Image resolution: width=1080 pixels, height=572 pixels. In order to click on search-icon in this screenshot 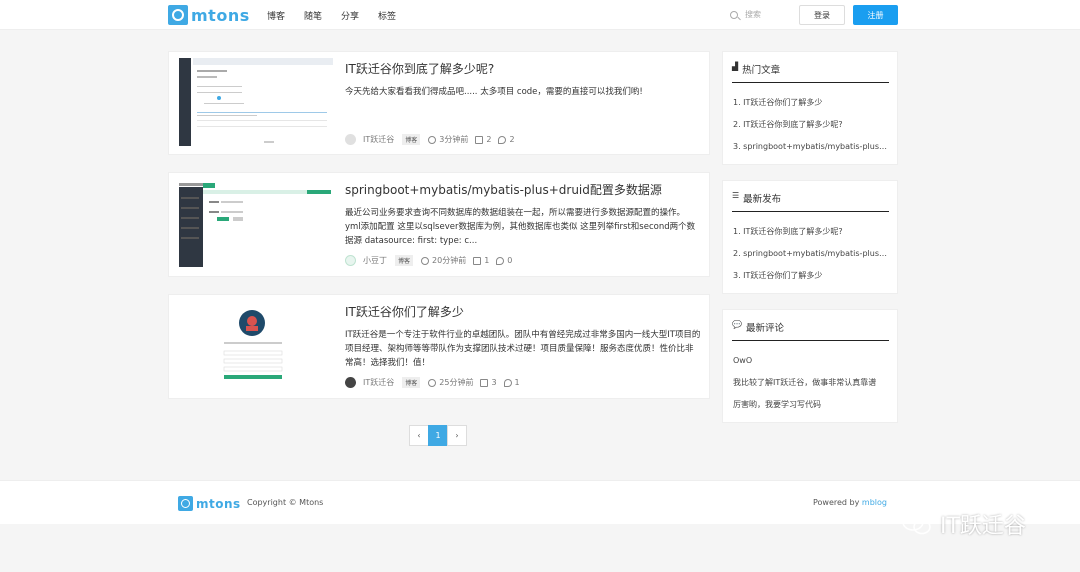, I will do `click(734, 14)`.